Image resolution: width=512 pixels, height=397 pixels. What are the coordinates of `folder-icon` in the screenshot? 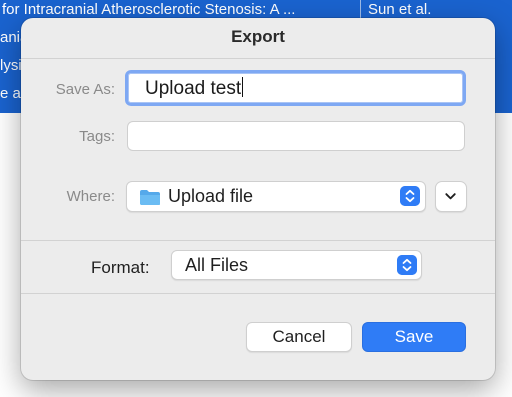 It's located at (150, 197).